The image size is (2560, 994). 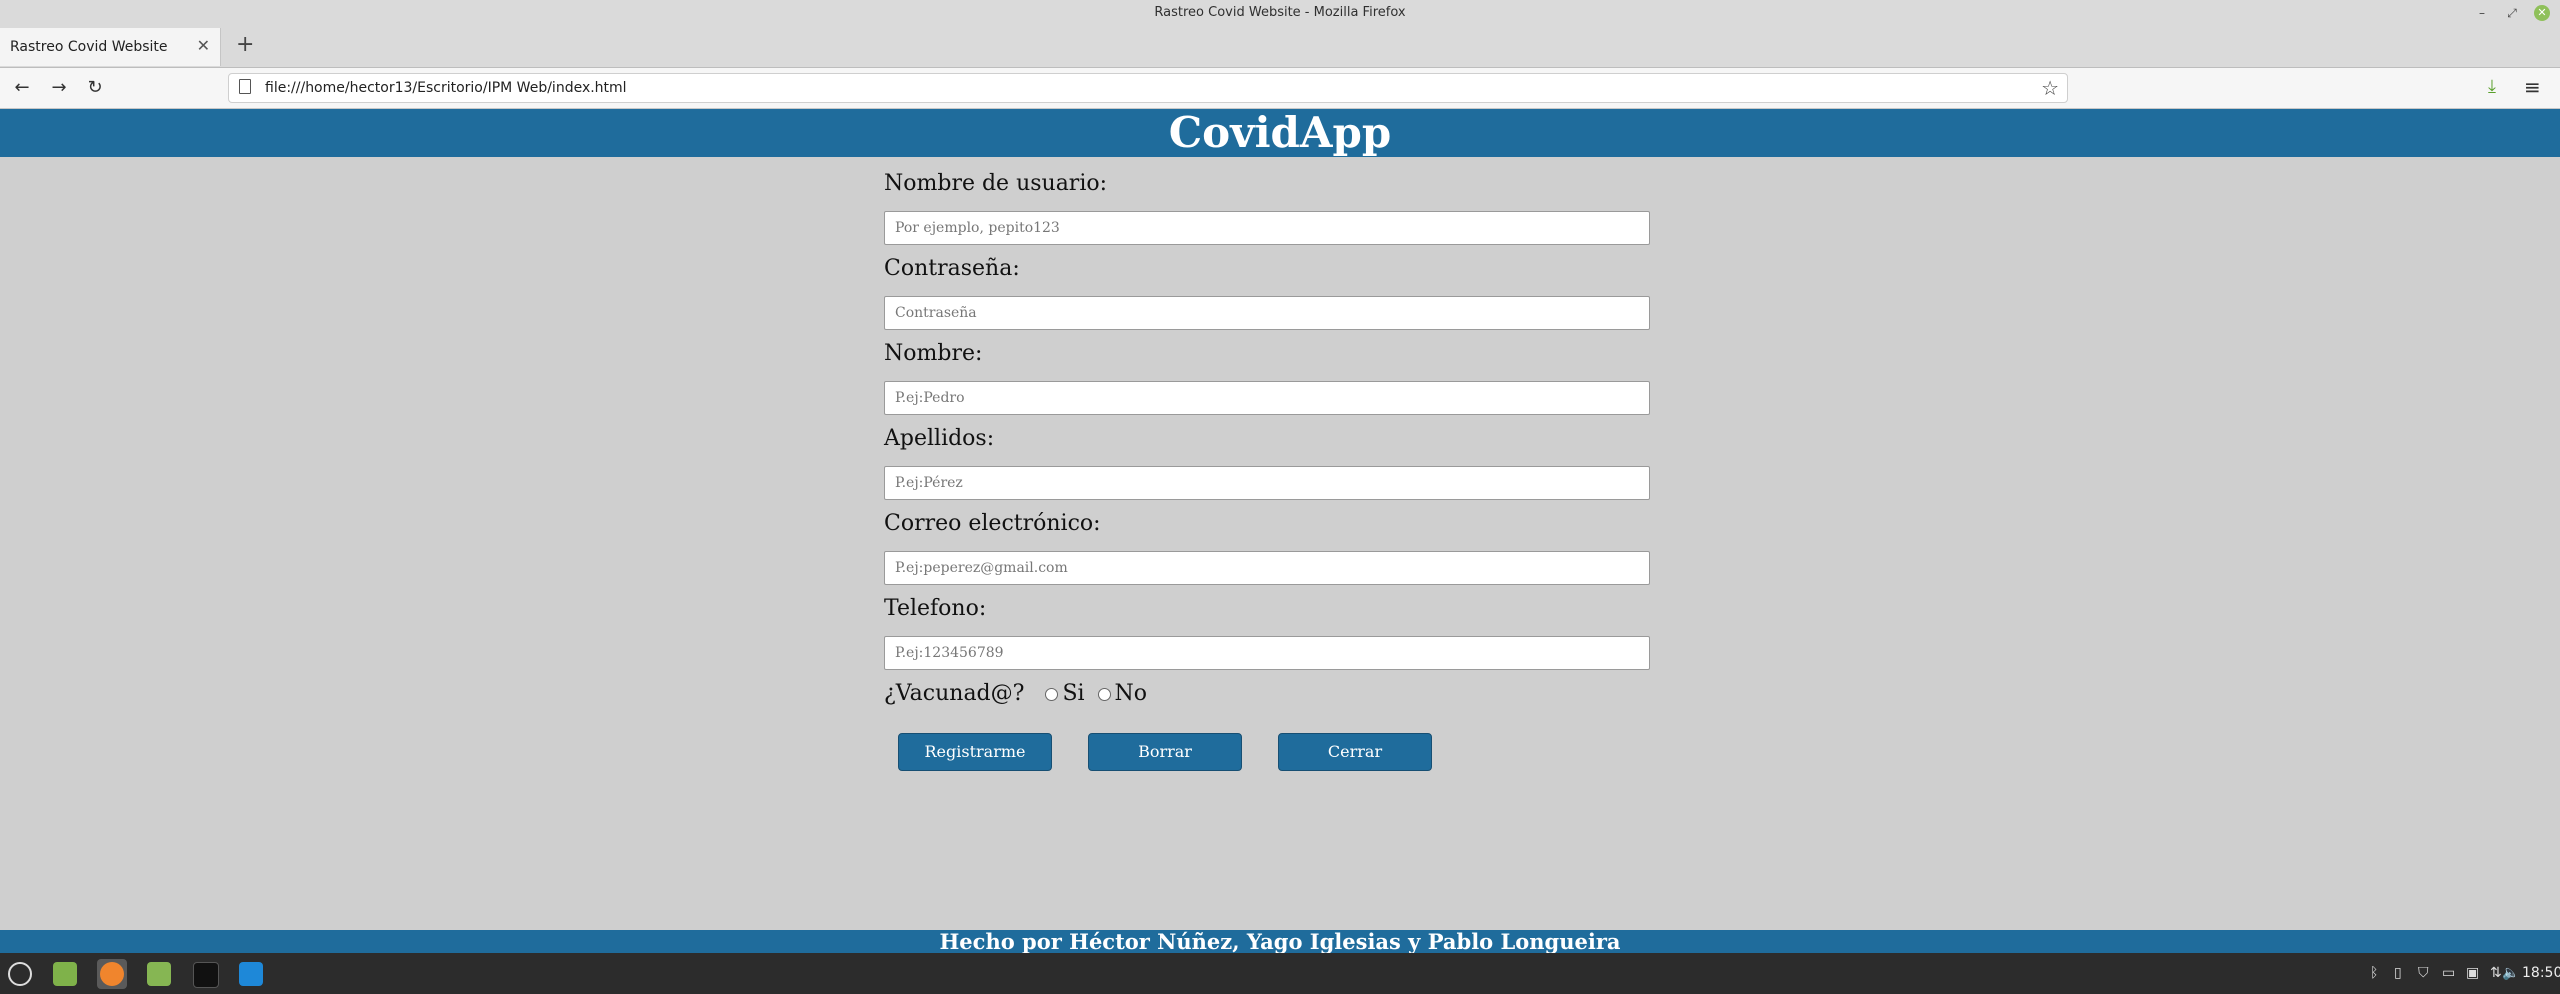 What do you see at coordinates (112, 974) in the screenshot?
I see `firefox-icon` at bounding box center [112, 974].